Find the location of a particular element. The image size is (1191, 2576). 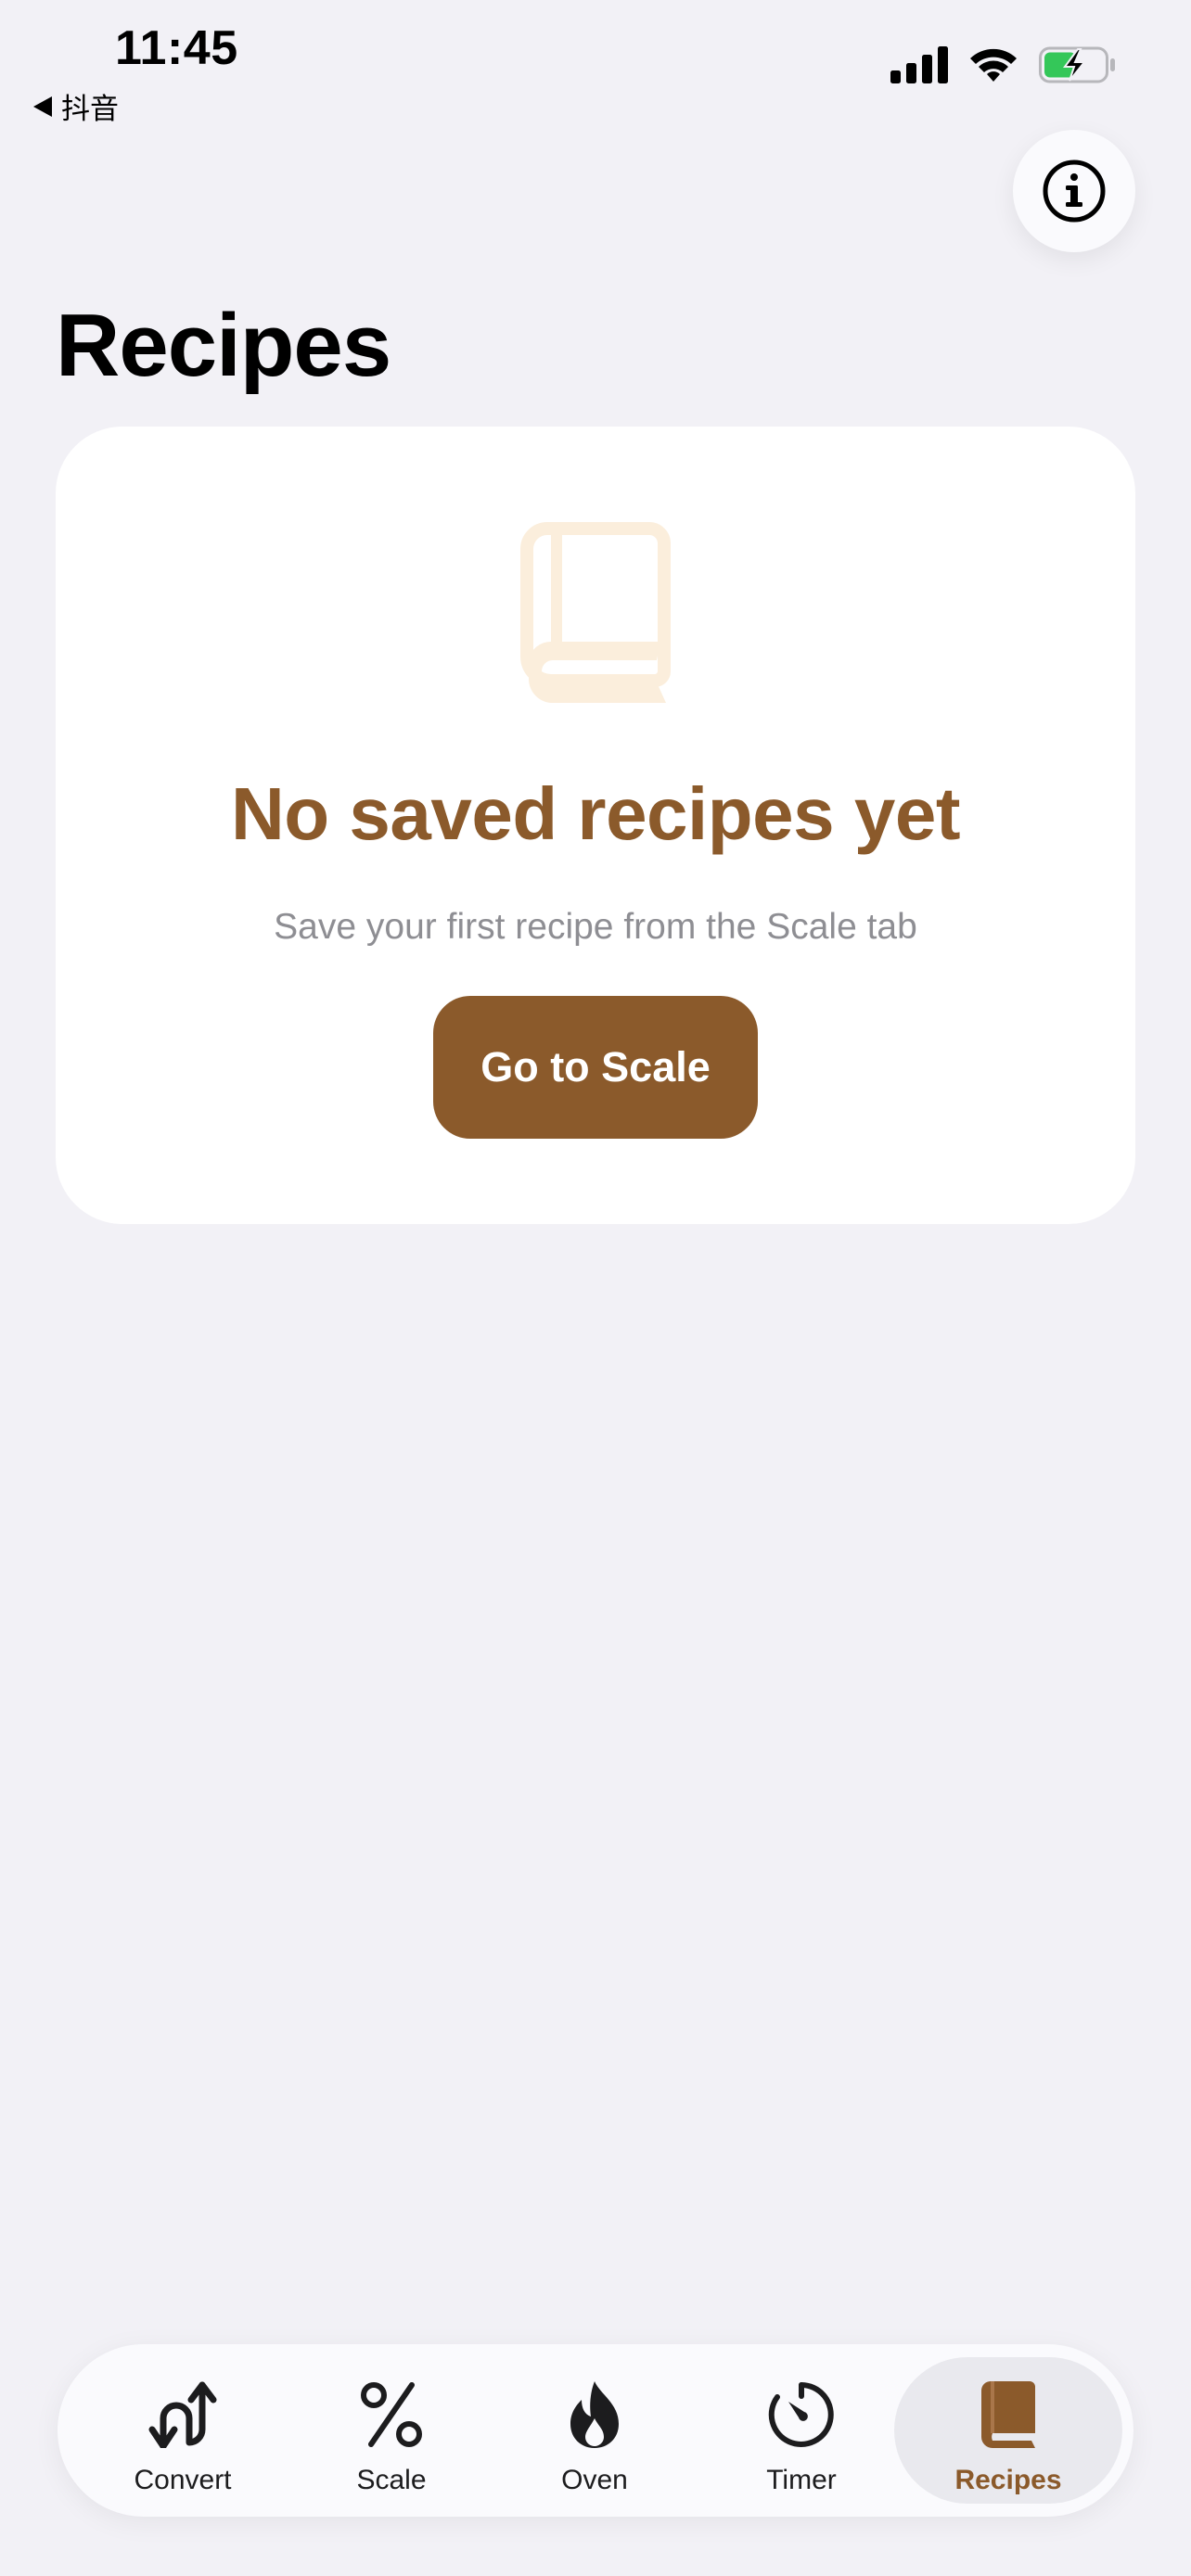

page-title: Recipes is located at coordinates (223, 345).